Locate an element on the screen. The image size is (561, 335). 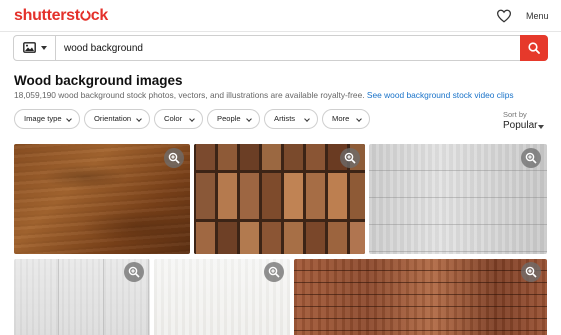
image-type-selector is located at coordinates (35, 48).